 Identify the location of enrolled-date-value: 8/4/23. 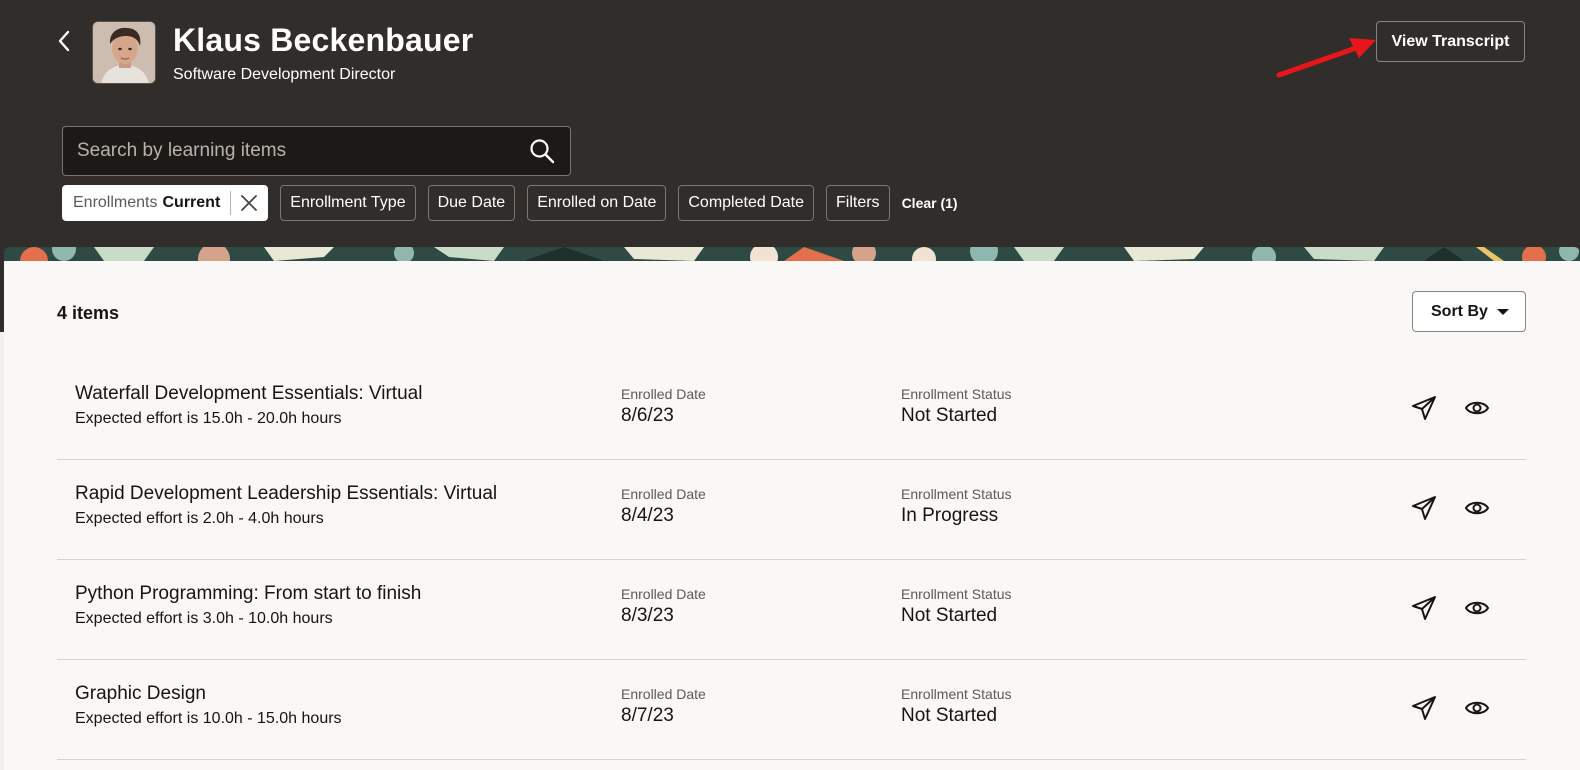
(647, 515).